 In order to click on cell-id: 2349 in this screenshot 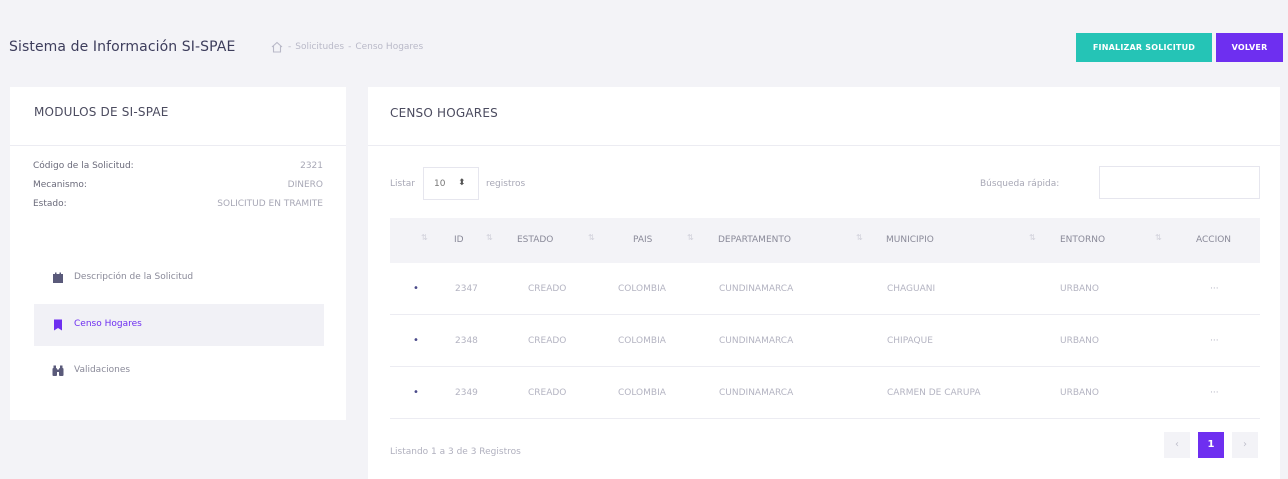, I will do `click(466, 393)`.